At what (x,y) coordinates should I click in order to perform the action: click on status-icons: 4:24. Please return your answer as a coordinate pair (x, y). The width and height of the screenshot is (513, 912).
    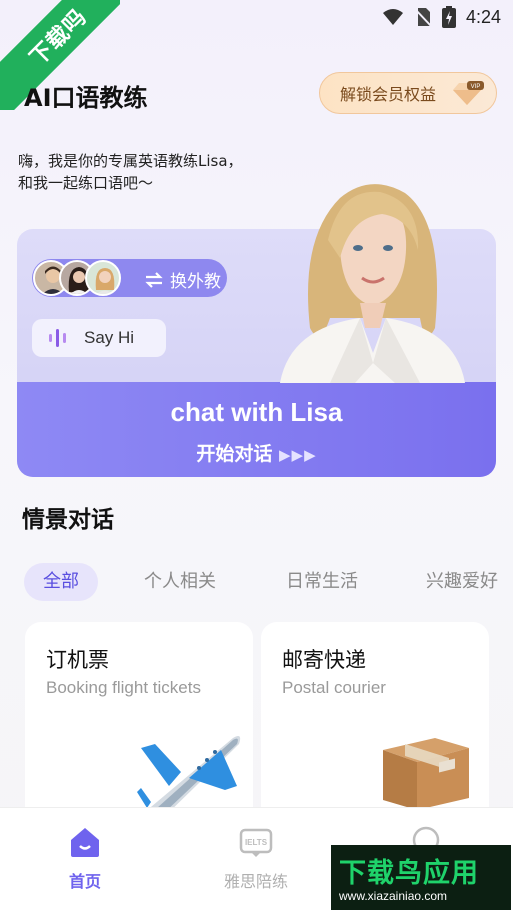
    Looking at the image, I should click on (441, 17).